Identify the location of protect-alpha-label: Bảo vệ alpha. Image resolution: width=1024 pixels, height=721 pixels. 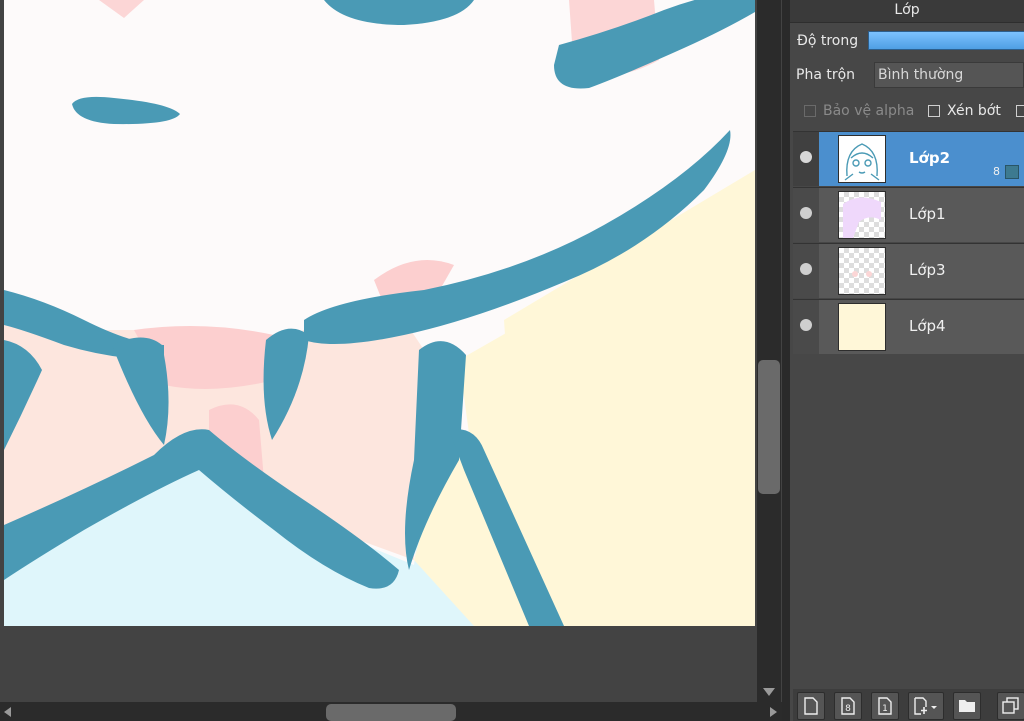
(869, 111).